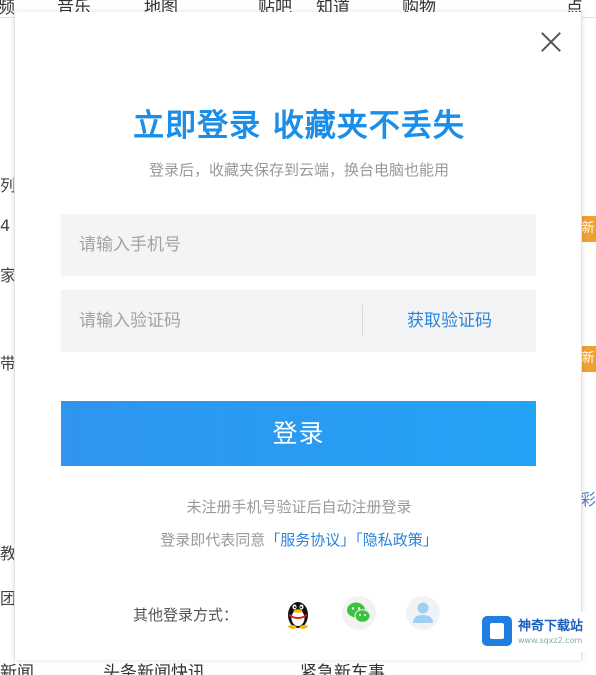  I want to click on login-button: 登录, so click(298, 433).